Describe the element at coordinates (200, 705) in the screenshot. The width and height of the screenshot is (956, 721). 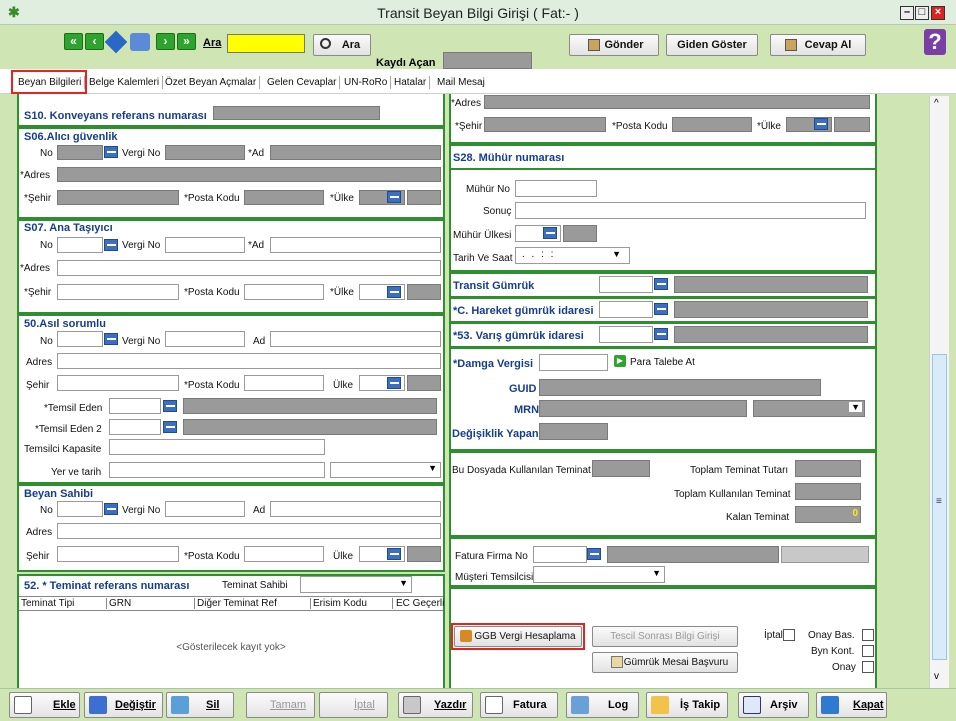
I see `sil-button: Sil` at that location.